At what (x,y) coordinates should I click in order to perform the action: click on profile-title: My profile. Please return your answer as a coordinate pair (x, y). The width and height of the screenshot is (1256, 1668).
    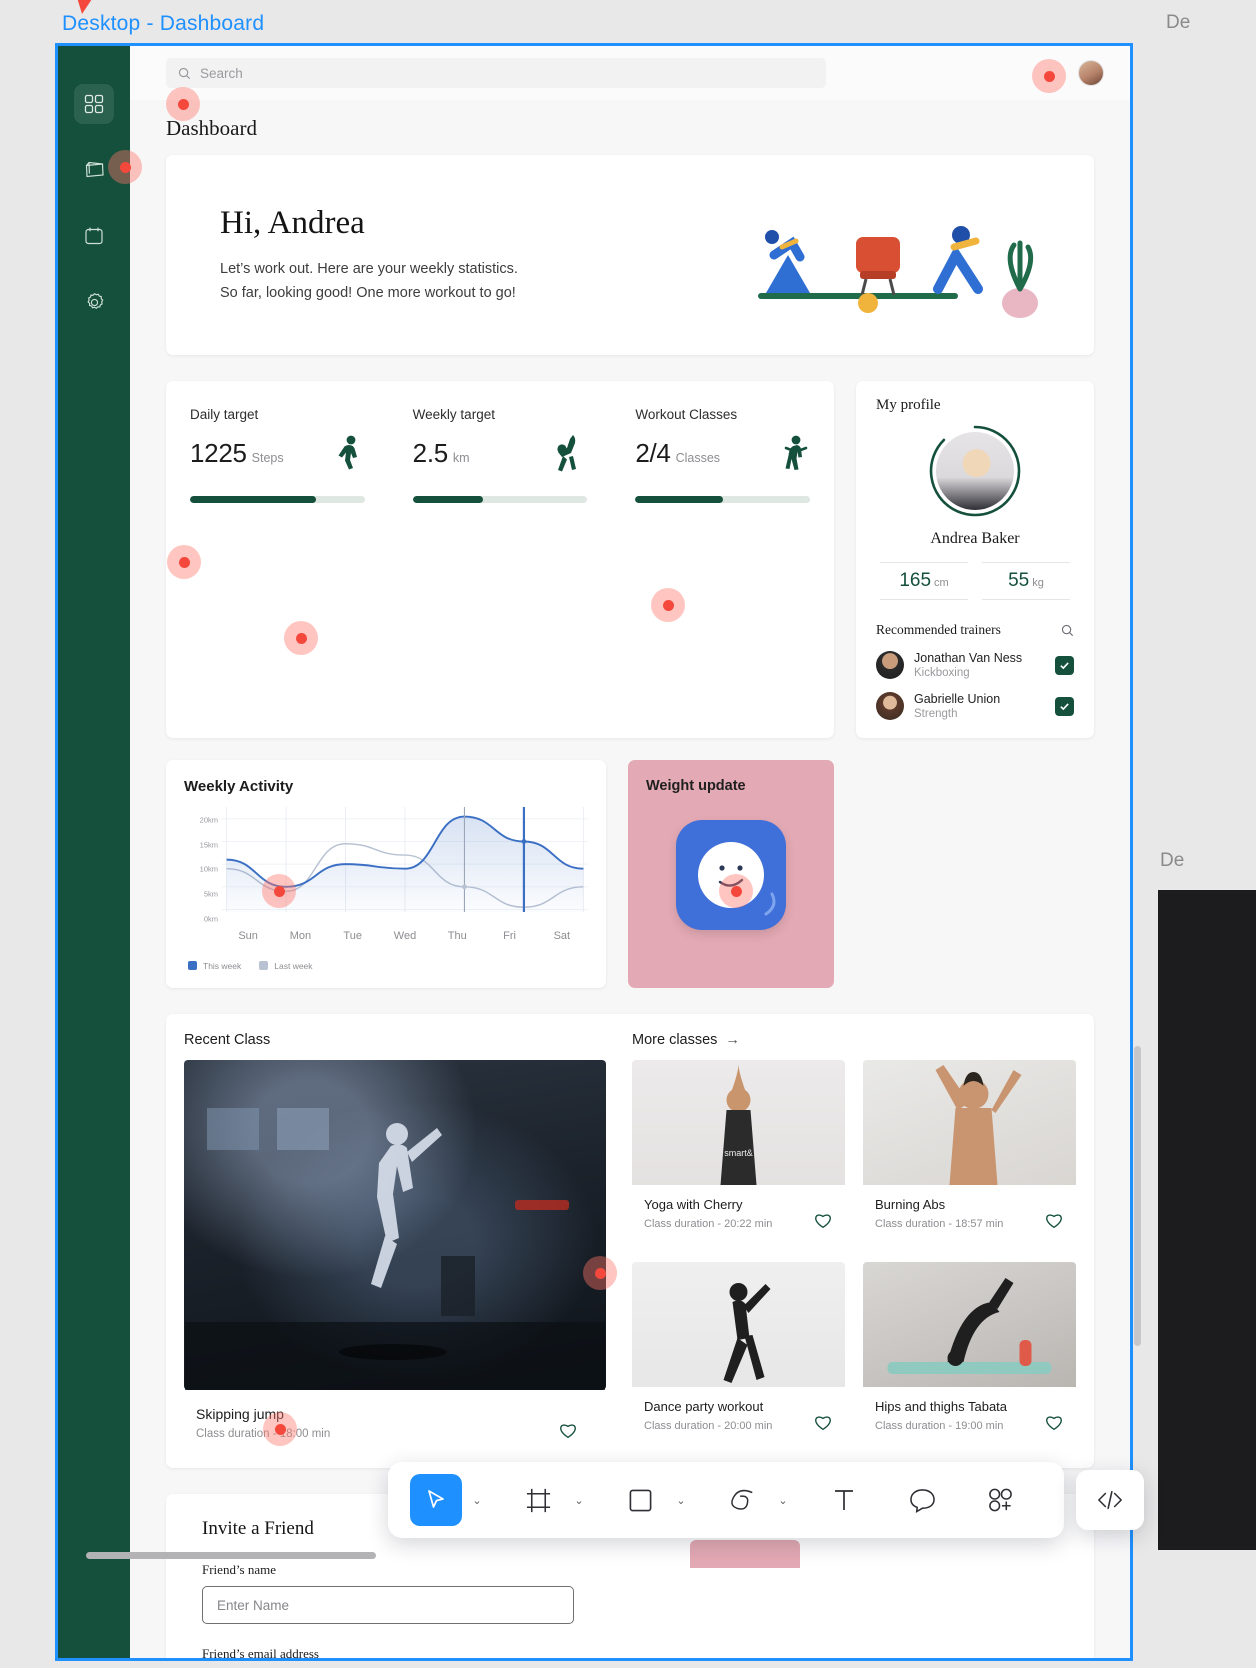
    Looking at the image, I should click on (908, 405).